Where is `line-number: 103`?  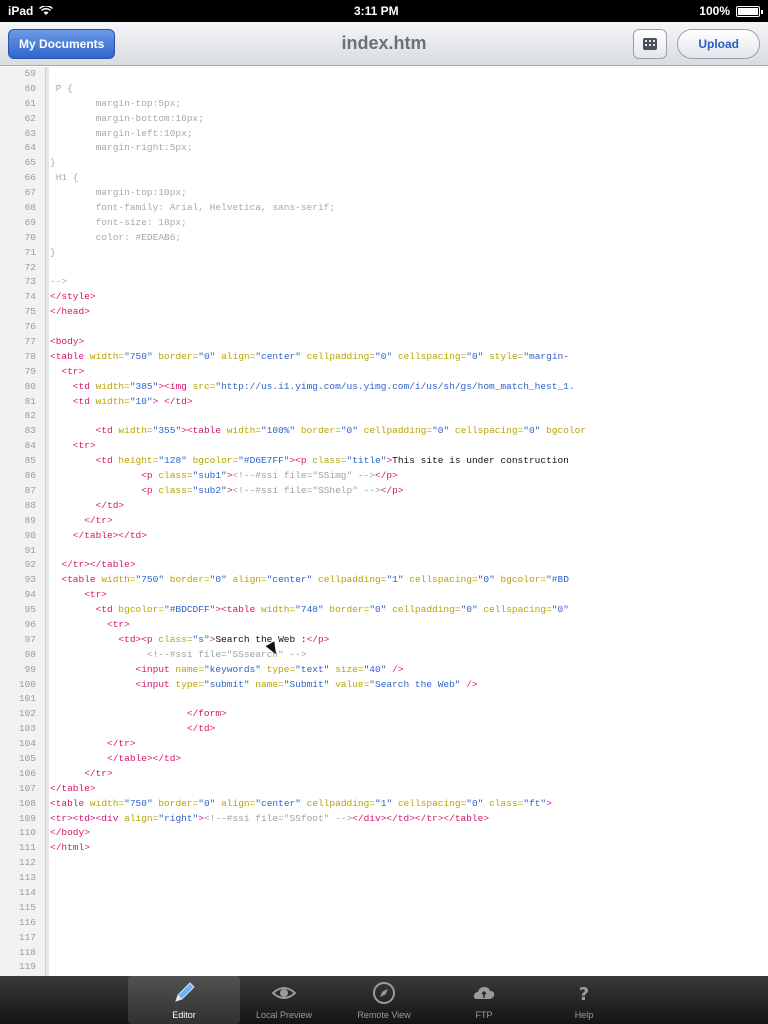 line-number: 103 is located at coordinates (27, 729).